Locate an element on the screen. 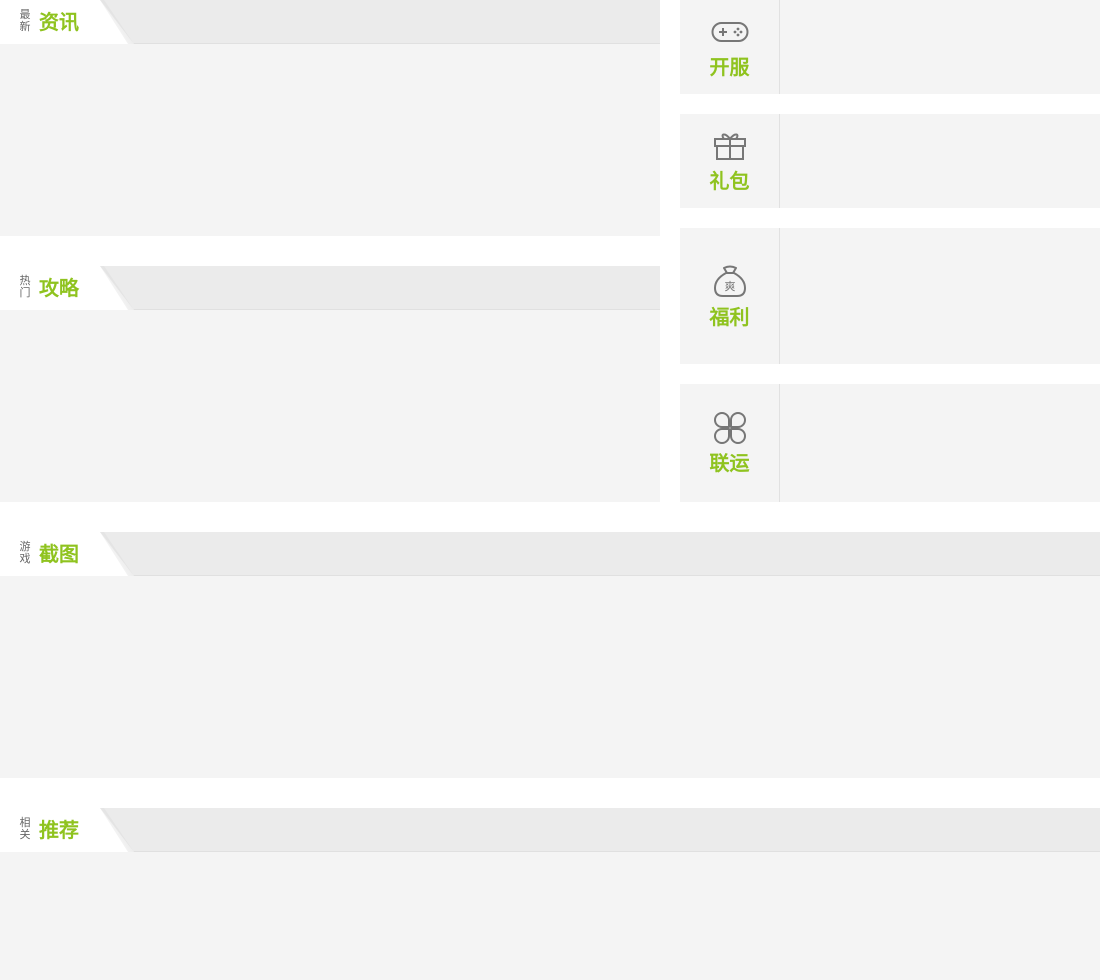  news-title: 资讯 is located at coordinates (59, 22).